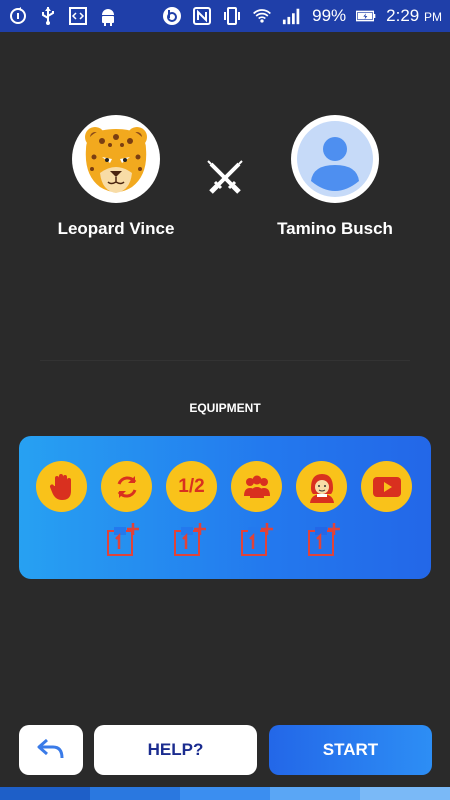 This screenshot has height=800, width=450. What do you see at coordinates (108, 16) in the screenshot?
I see `android-icon` at bounding box center [108, 16].